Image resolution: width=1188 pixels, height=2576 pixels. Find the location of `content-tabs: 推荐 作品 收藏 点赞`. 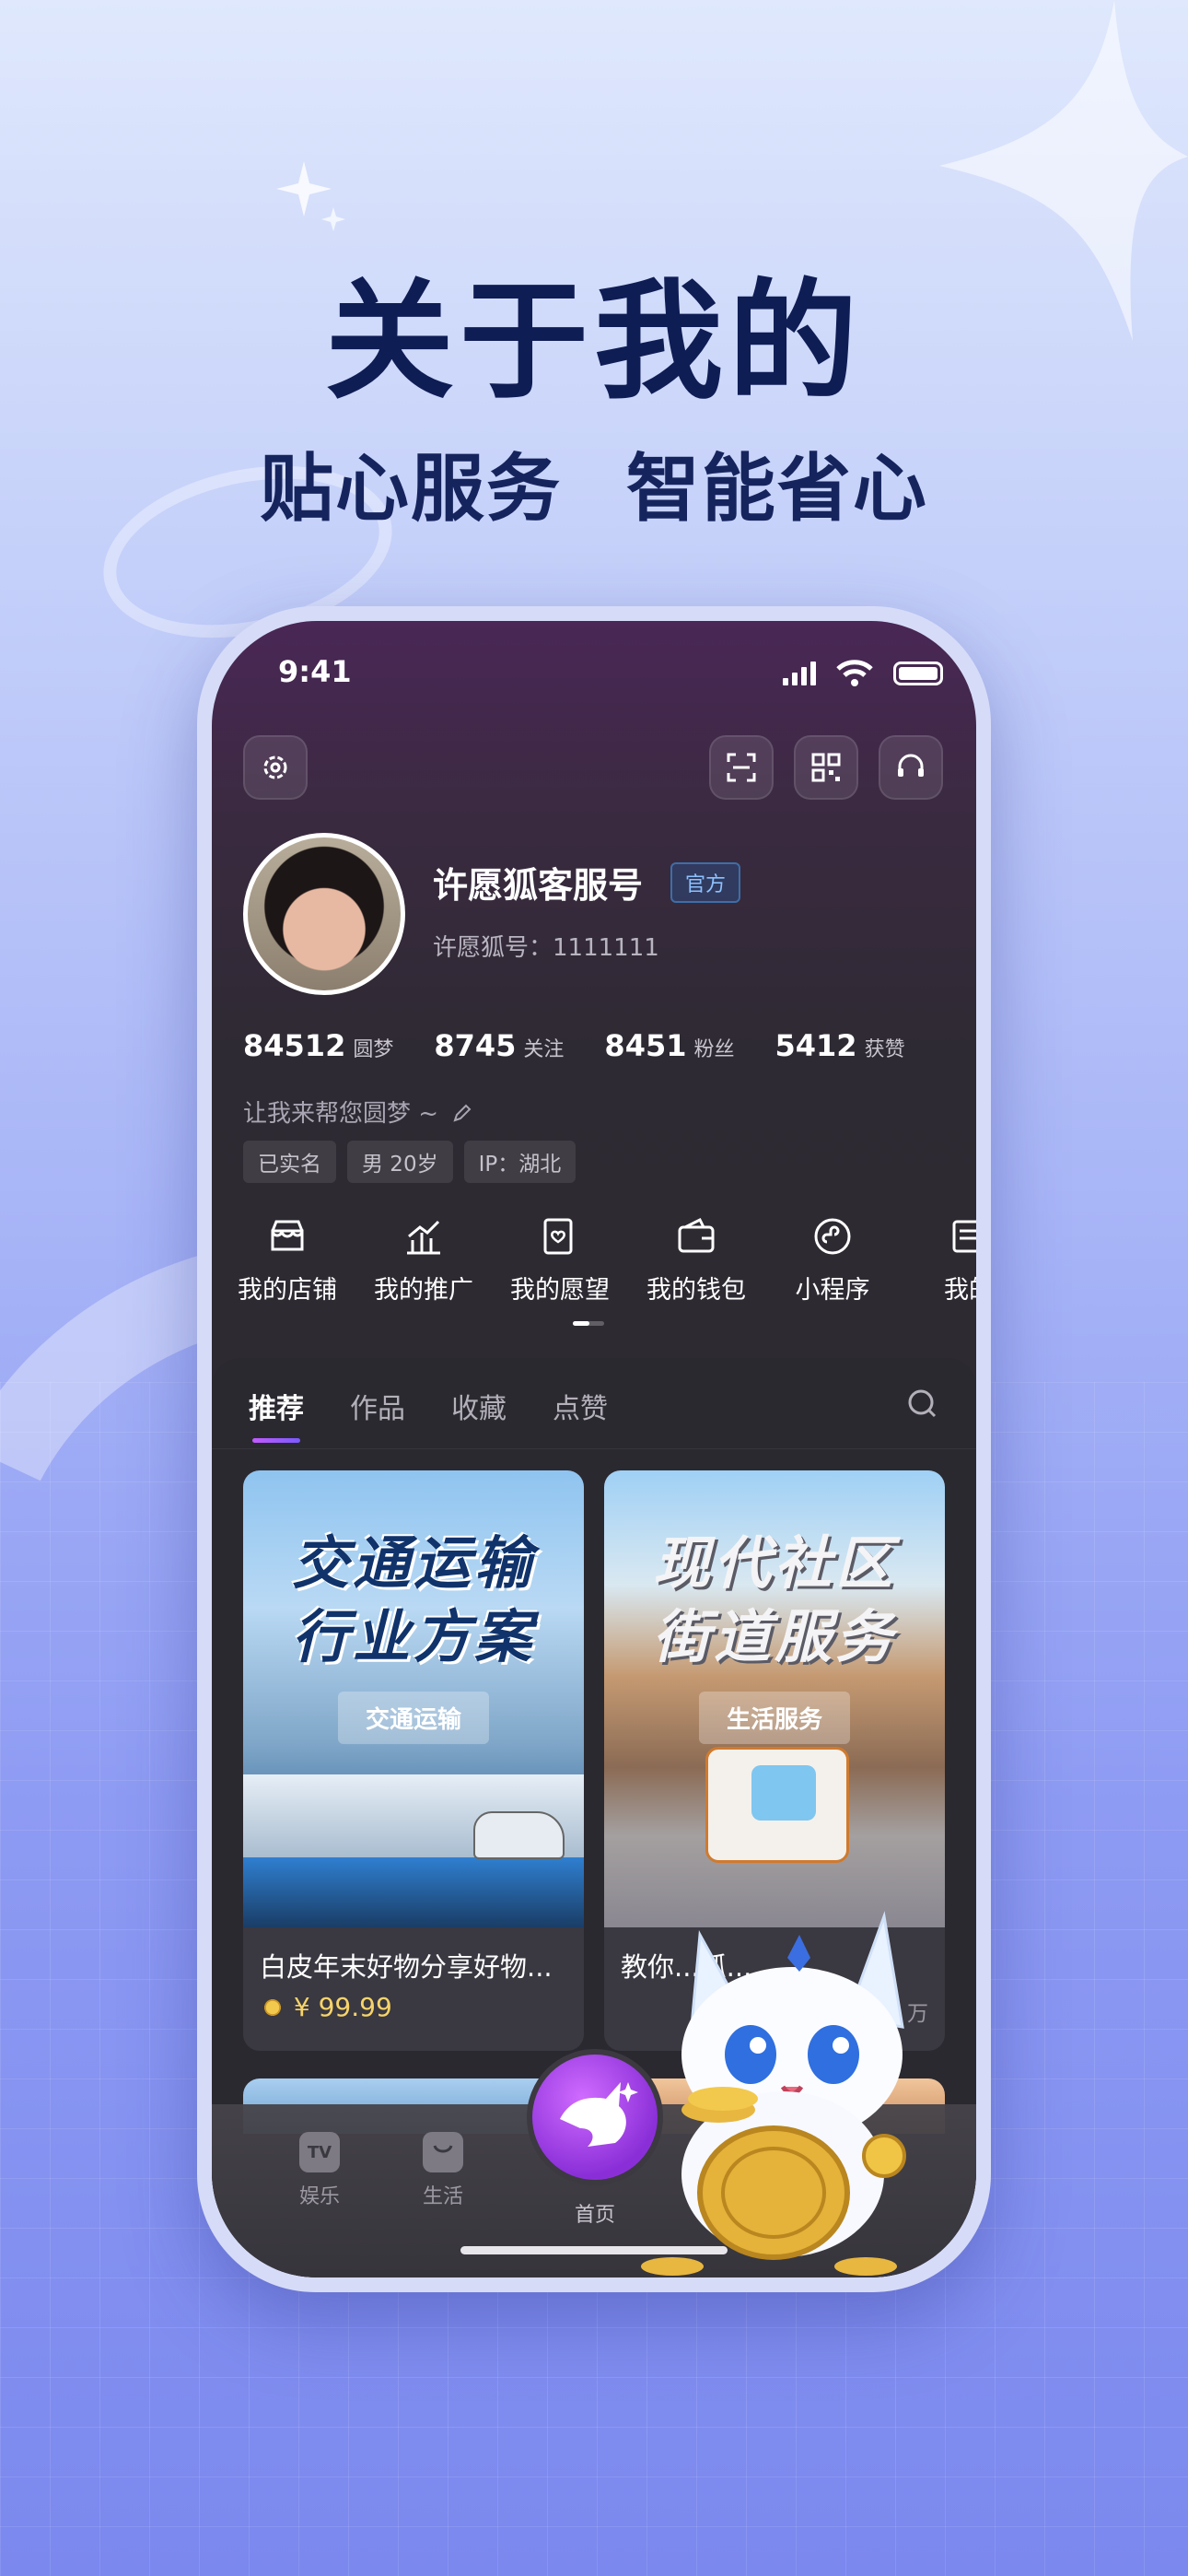

content-tabs: 推荐 作品 收藏 点赞 is located at coordinates (428, 1414).